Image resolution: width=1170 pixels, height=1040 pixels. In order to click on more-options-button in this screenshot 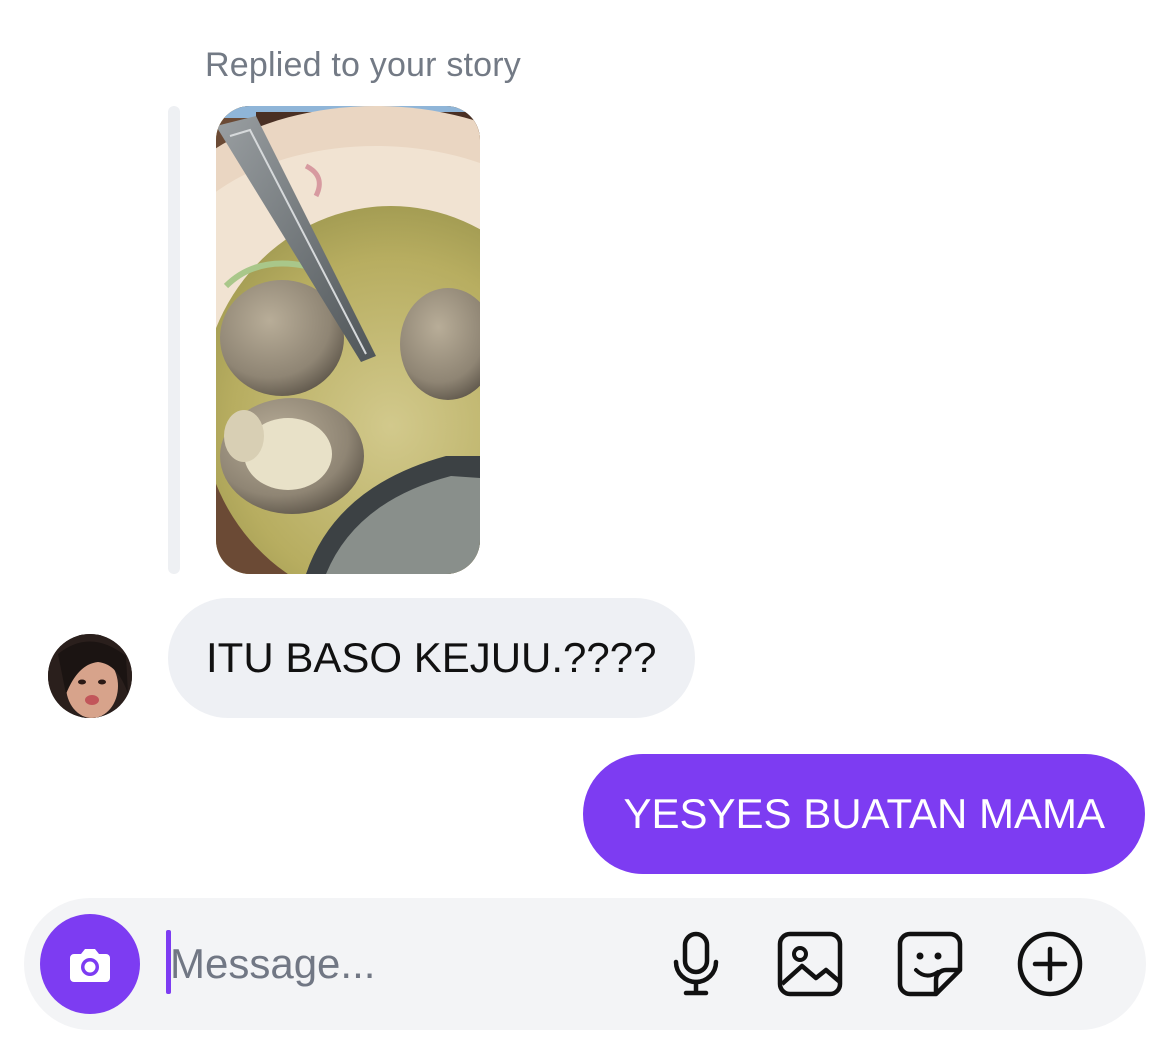, I will do `click(1050, 964)`.